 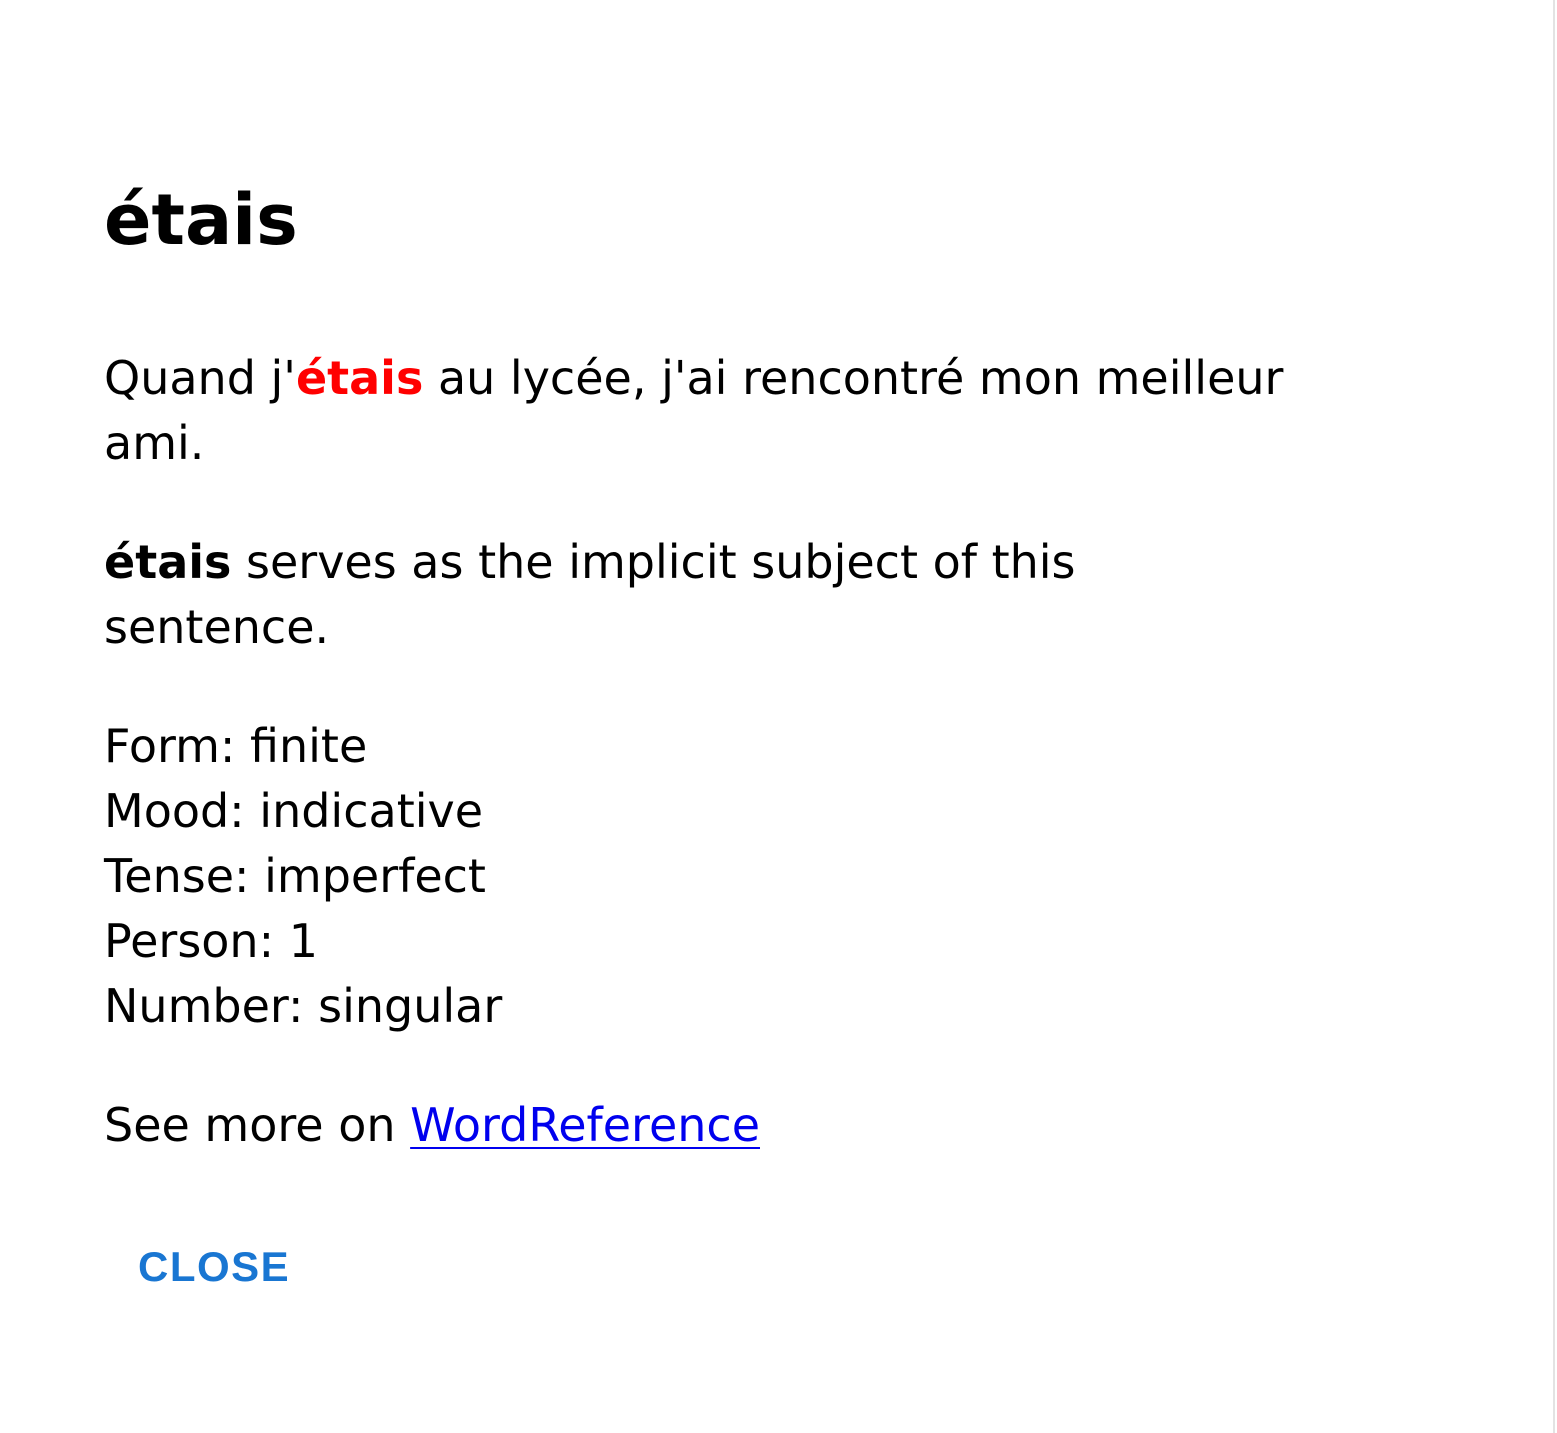 What do you see at coordinates (303, 1006) in the screenshot?
I see `feature-number: Number: singular` at bounding box center [303, 1006].